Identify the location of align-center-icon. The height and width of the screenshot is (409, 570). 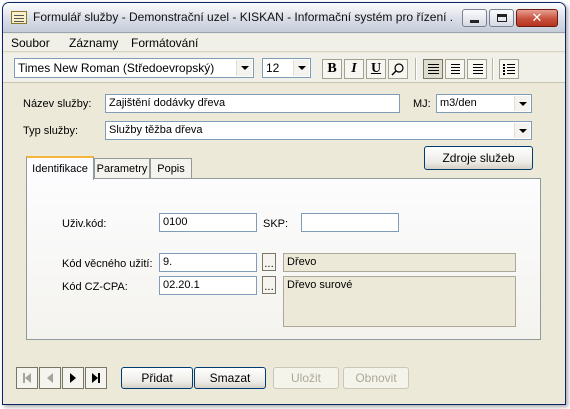
(455, 69).